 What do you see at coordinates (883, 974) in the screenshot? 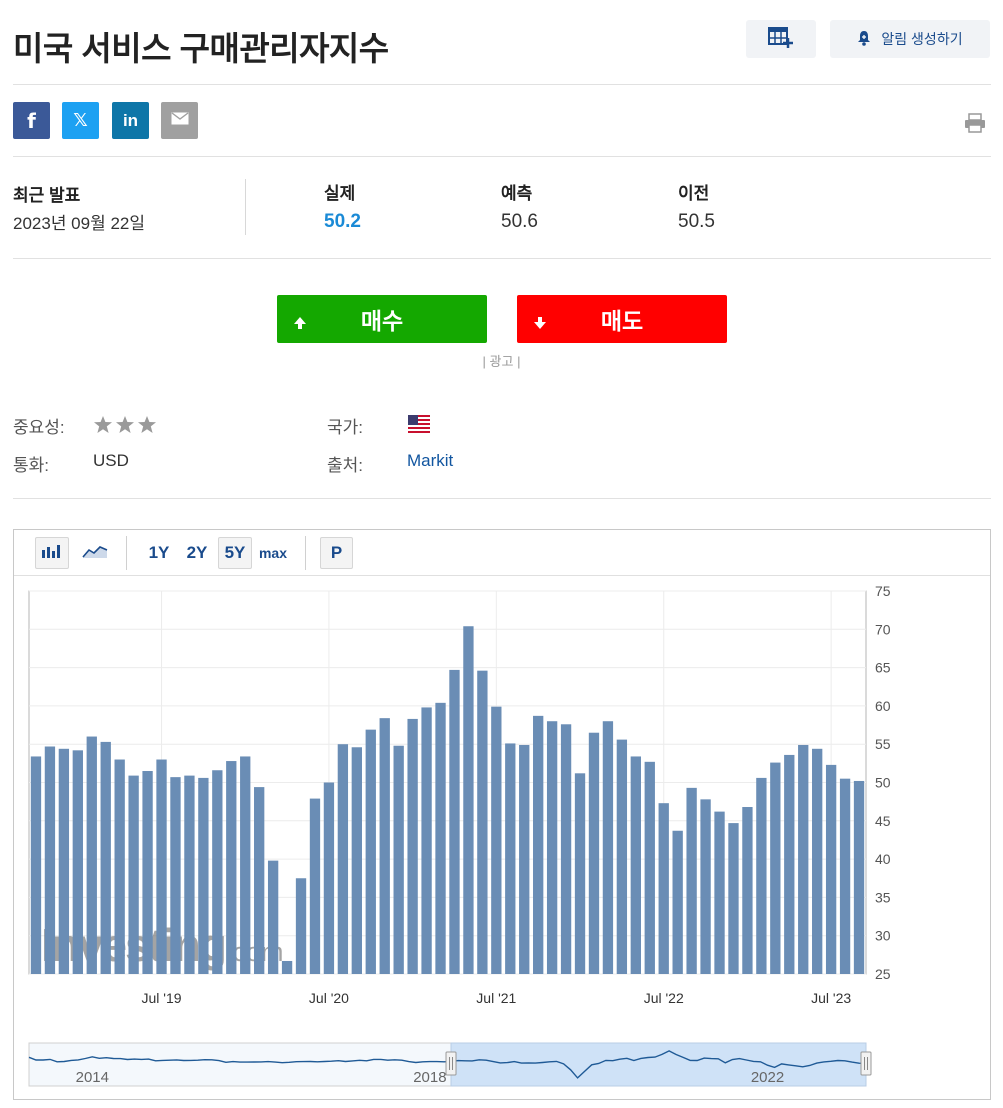
I see `y-tick-label: 25` at bounding box center [883, 974].